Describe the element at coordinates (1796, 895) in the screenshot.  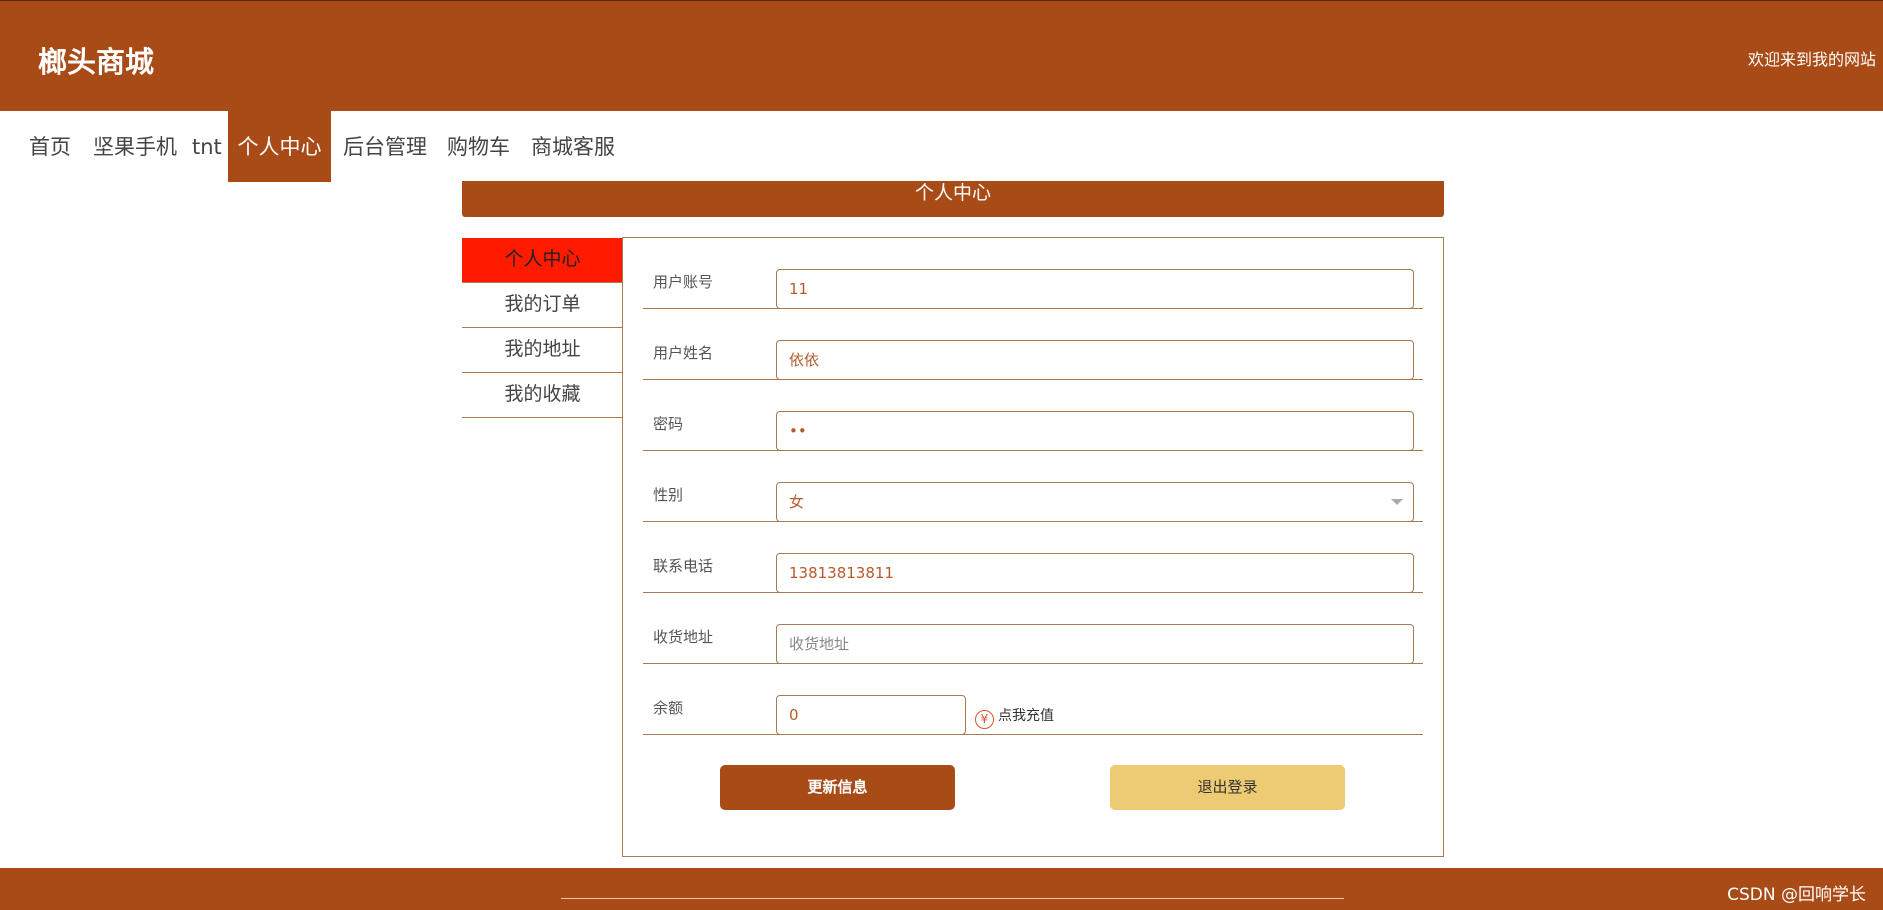
I see `watermark-text: CSDN @回响学长` at that location.